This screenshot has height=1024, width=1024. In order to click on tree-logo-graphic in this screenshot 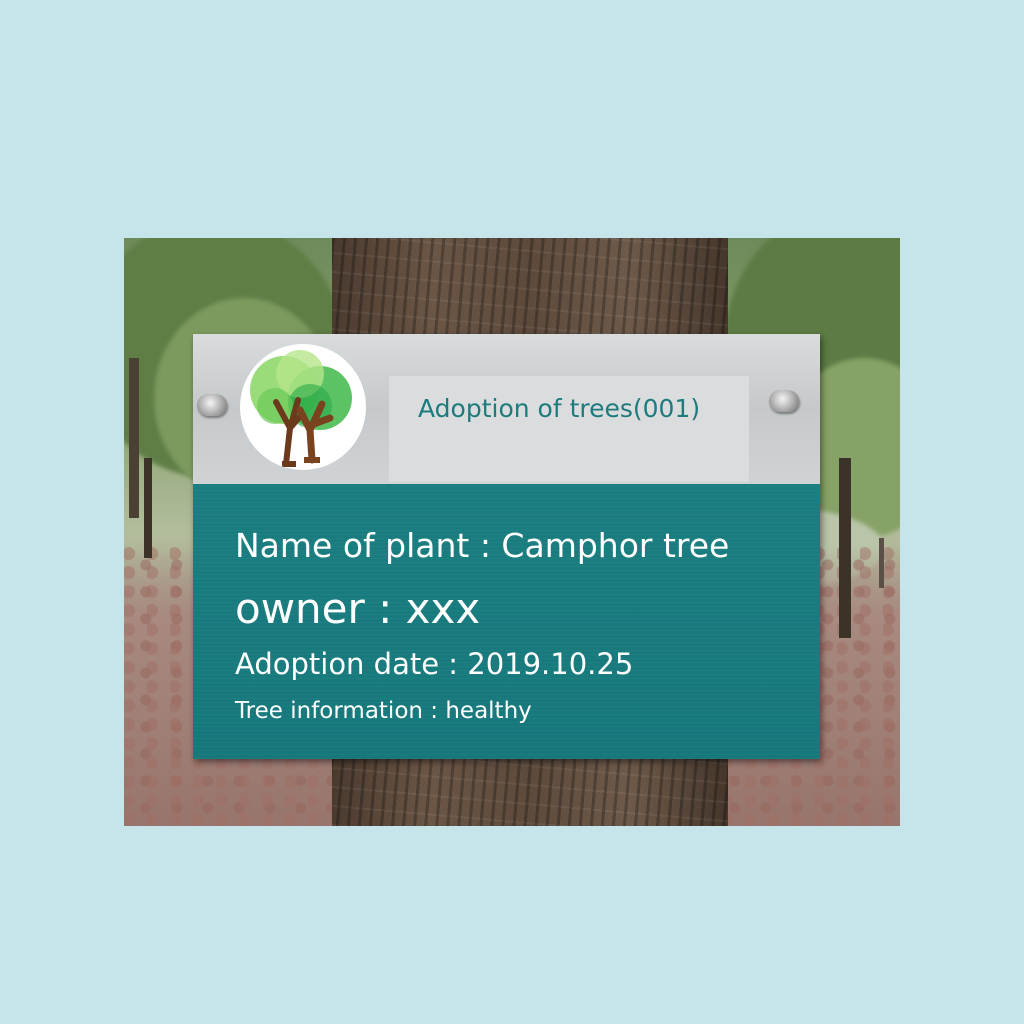, I will do `click(301, 408)`.